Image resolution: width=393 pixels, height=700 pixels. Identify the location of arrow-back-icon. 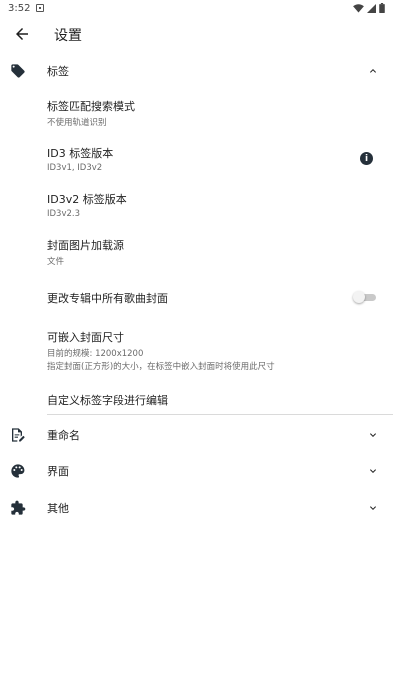
(22, 34).